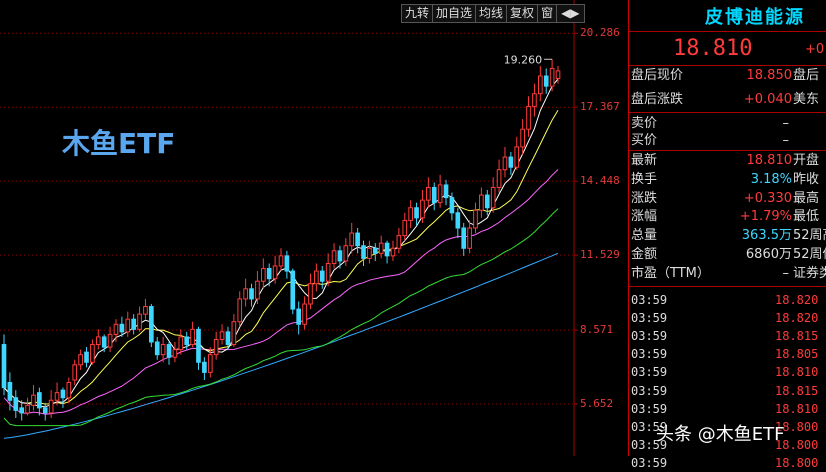  What do you see at coordinates (644, 236) in the screenshot?
I see `stat-label: 总量` at bounding box center [644, 236].